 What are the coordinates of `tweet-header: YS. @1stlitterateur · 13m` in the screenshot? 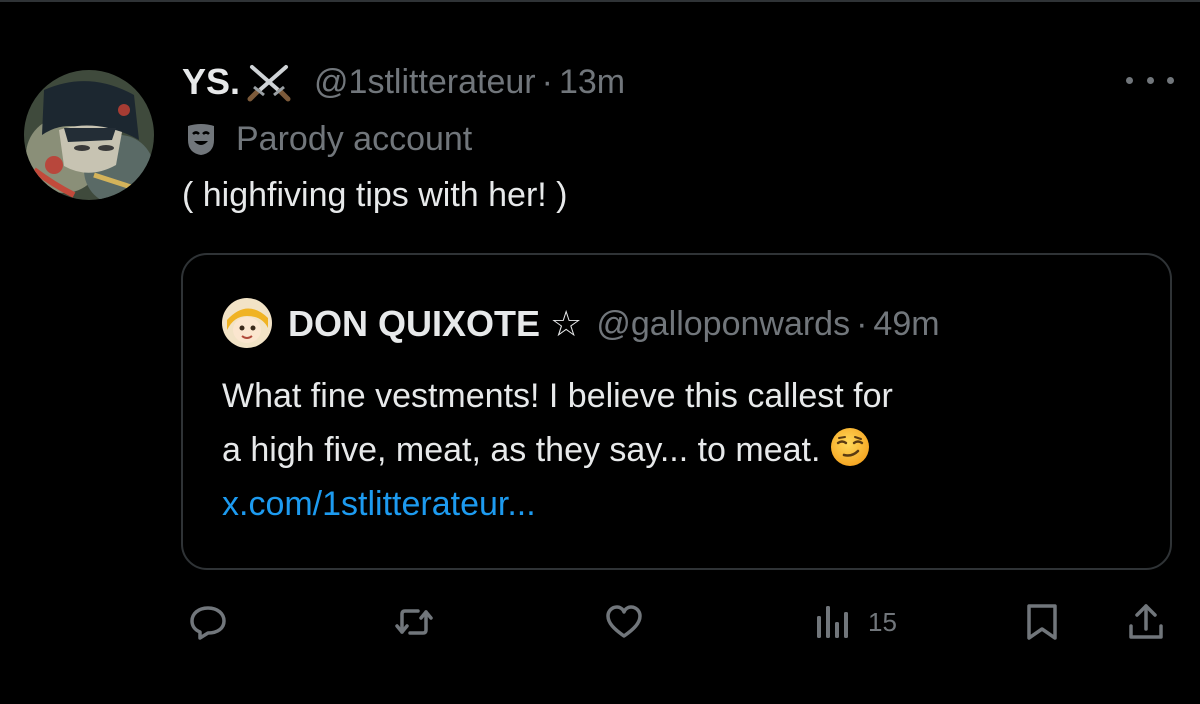 It's located at (403, 82).